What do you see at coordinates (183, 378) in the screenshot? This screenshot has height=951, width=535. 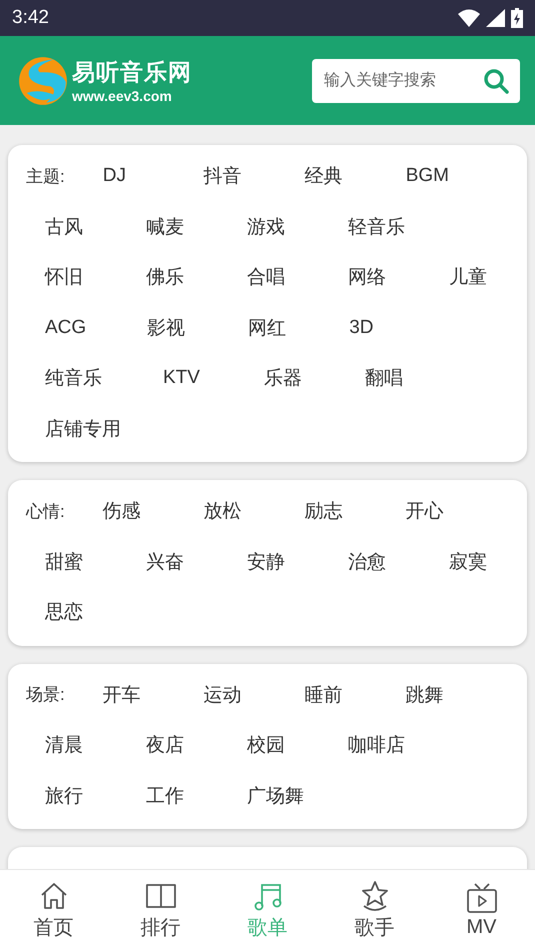 I see `tag-link: KTV` at bounding box center [183, 378].